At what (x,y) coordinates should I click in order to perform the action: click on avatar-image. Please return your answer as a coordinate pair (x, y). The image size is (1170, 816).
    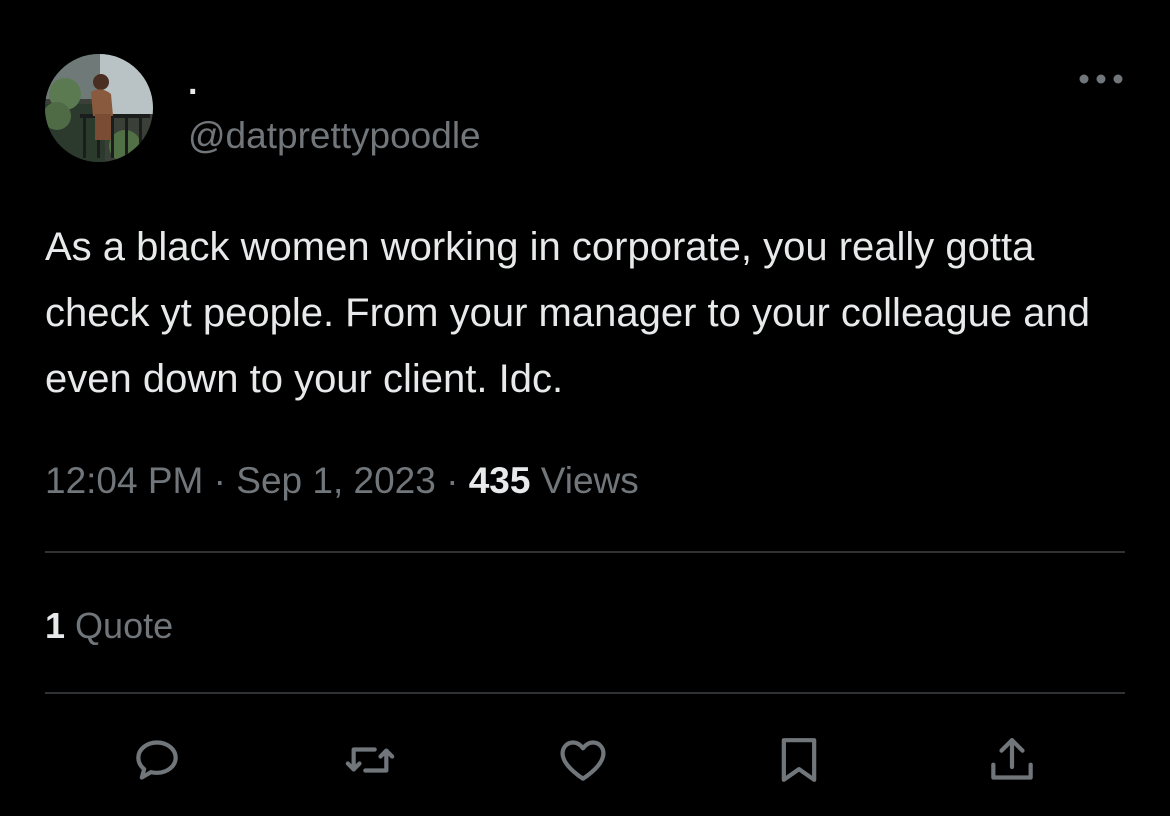
    Looking at the image, I should click on (99, 108).